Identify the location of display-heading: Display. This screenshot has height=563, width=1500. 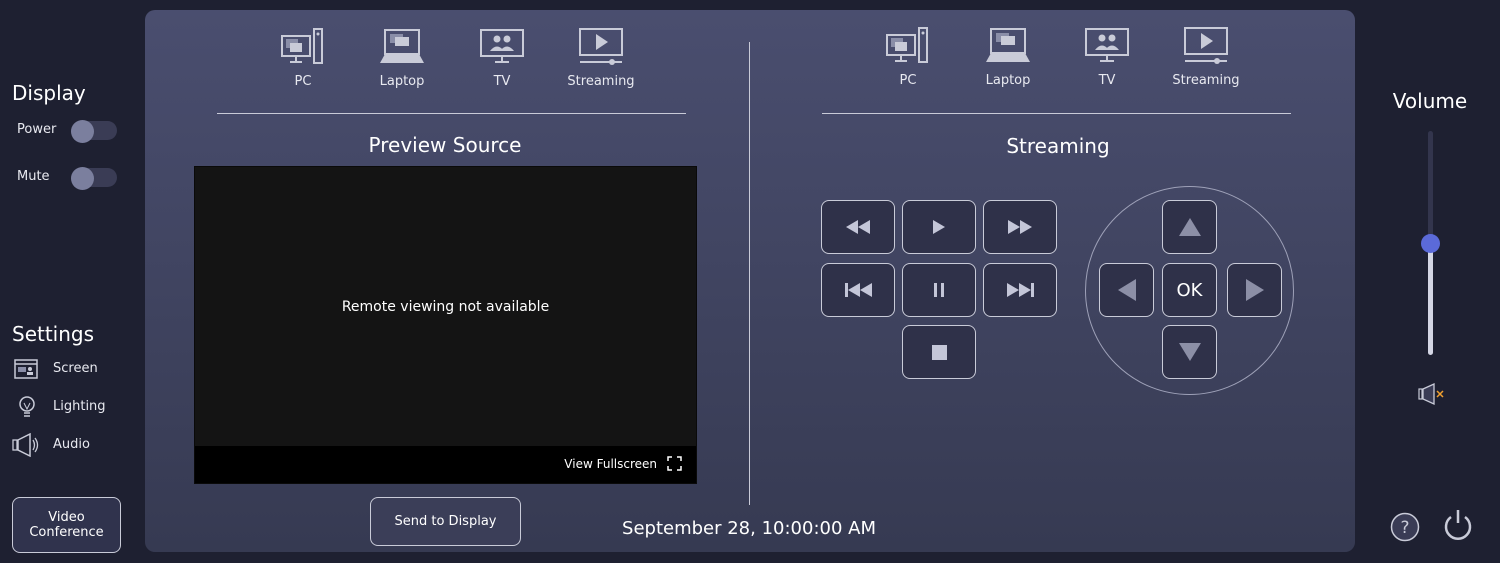
(49, 93).